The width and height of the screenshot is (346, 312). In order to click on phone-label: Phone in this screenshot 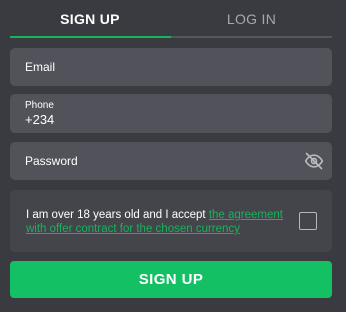, I will do `click(39, 105)`.